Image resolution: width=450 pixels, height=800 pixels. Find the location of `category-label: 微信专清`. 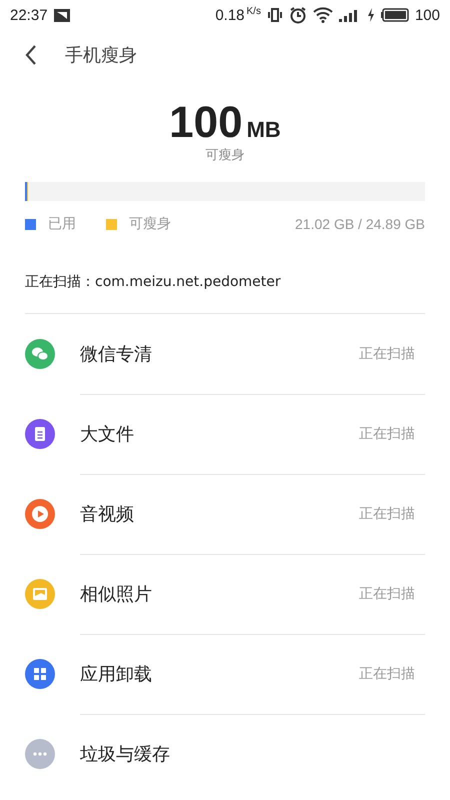

category-label: 微信专清 is located at coordinates (116, 354).